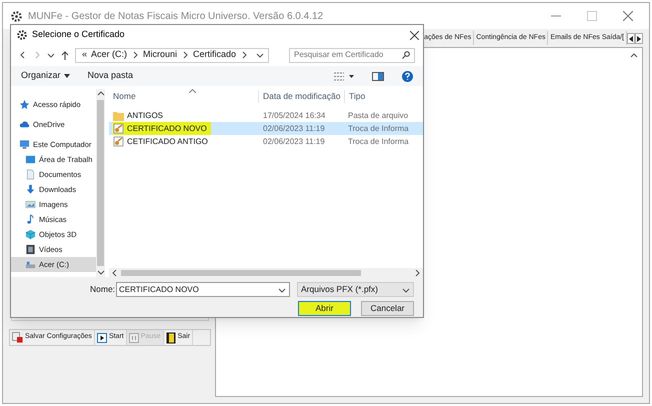 Image resolution: width=652 pixels, height=406 pixels. Describe the element at coordinates (344, 76) in the screenshot. I see `view-options-icon` at that location.